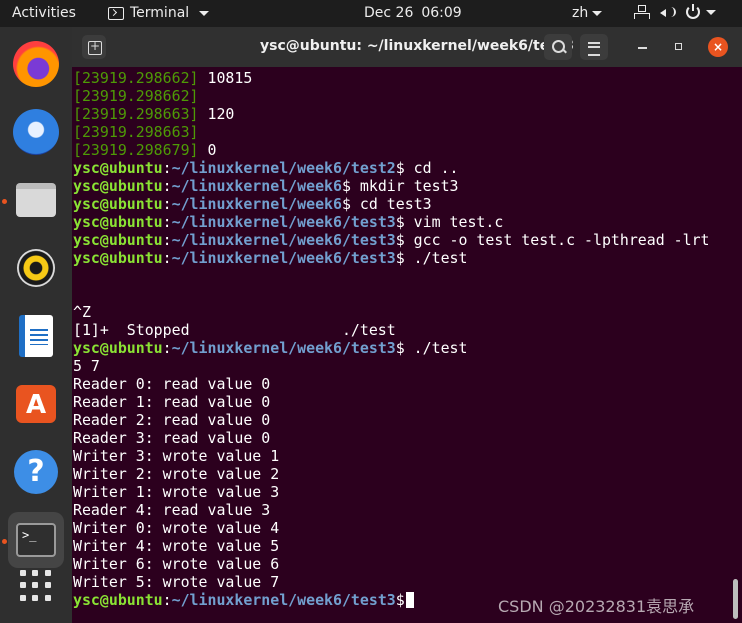  Describe the element at coordinates (642, 12) in the screenshot. I see `network-icon` at that location.